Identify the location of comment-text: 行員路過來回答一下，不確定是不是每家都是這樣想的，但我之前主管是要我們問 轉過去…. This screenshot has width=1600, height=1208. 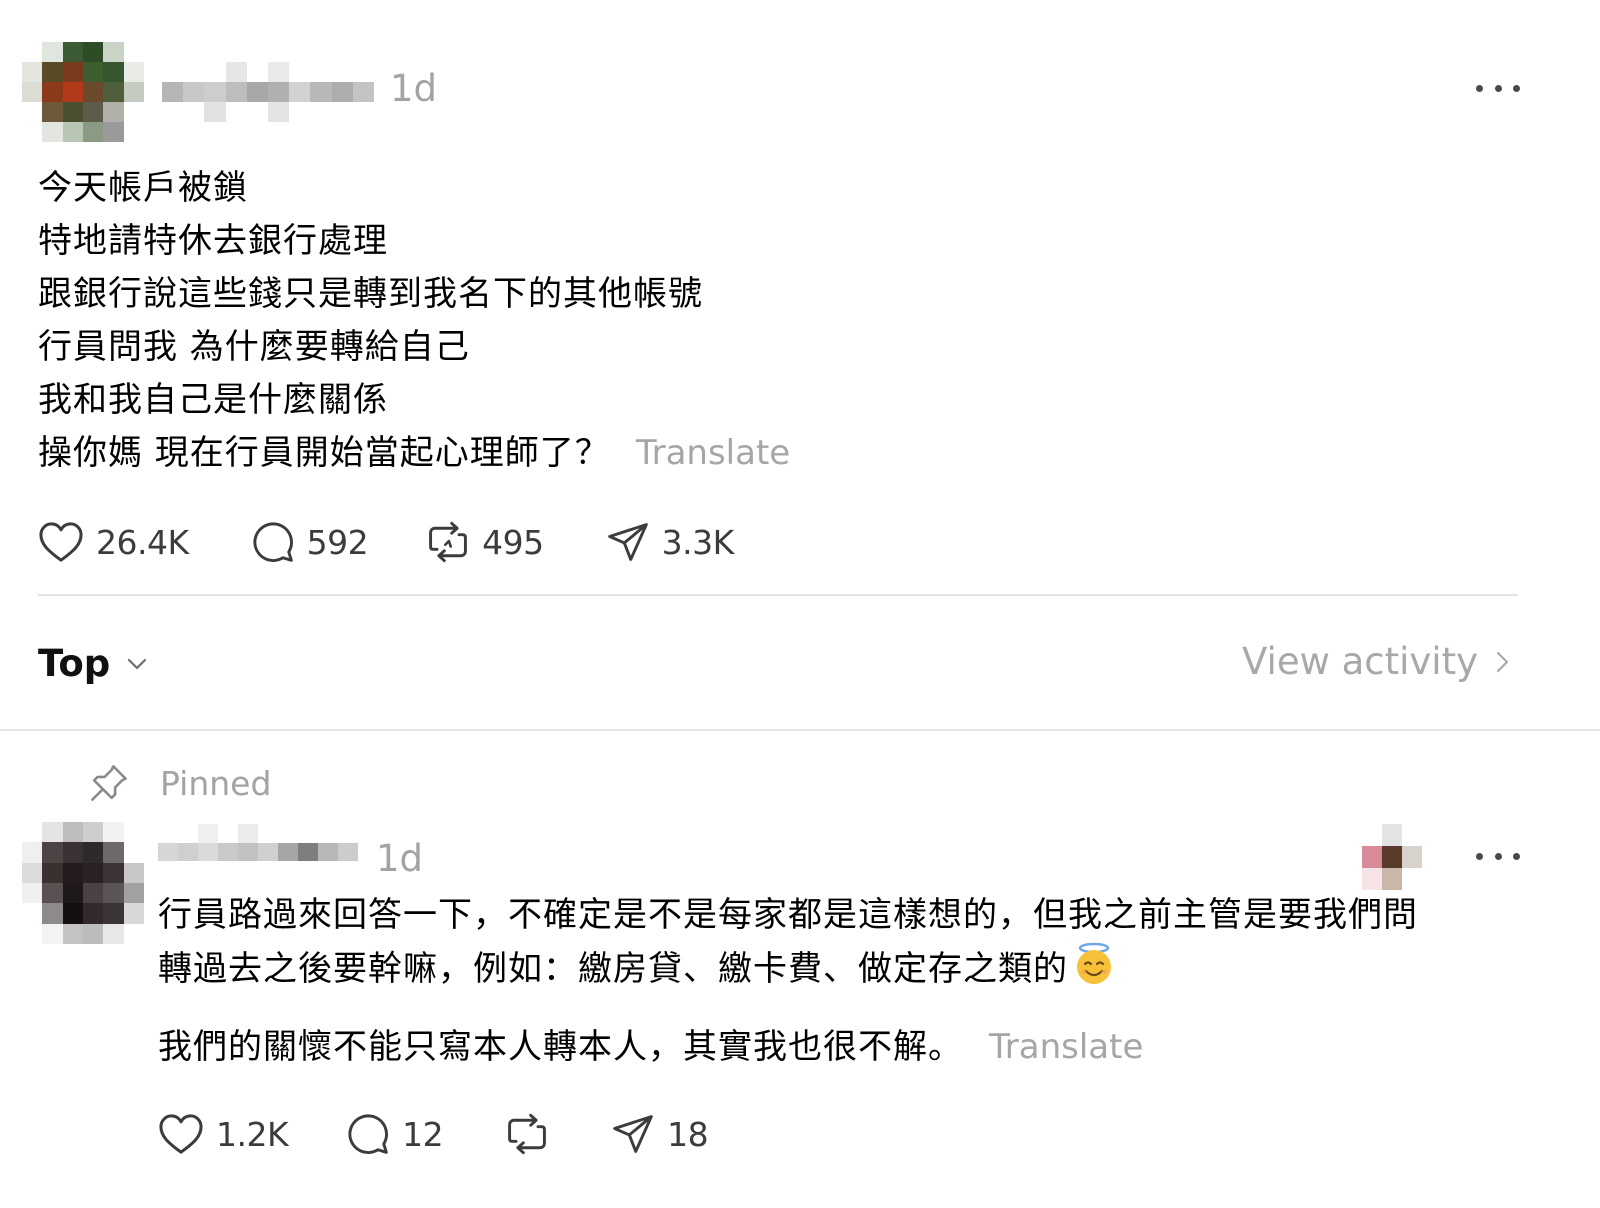
(848, 981).